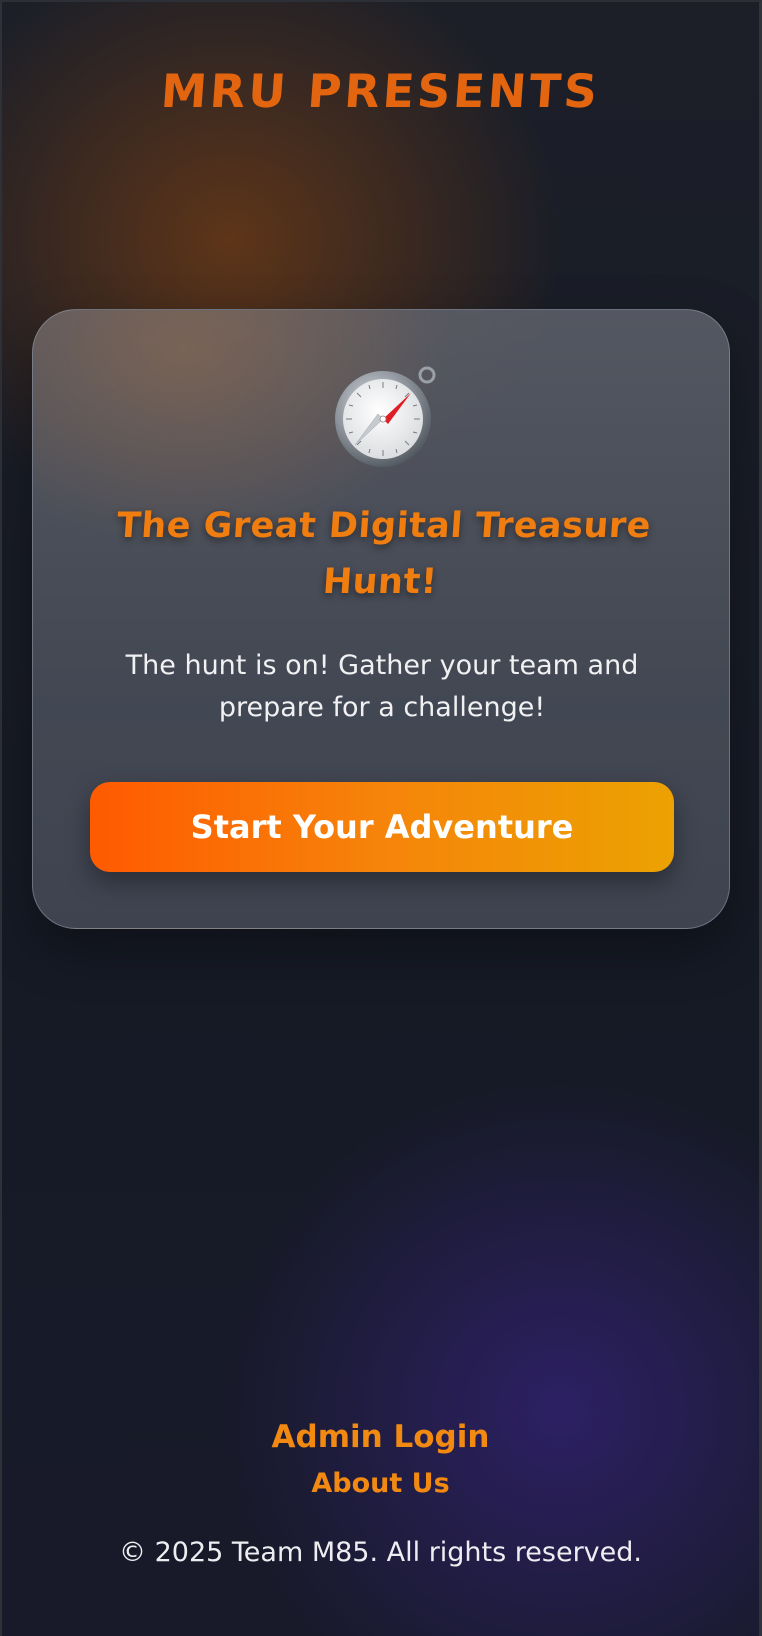  Describe the element at coordinates (380, 1483) in the screenshot. I see `about-us-link: About Us` at that location.